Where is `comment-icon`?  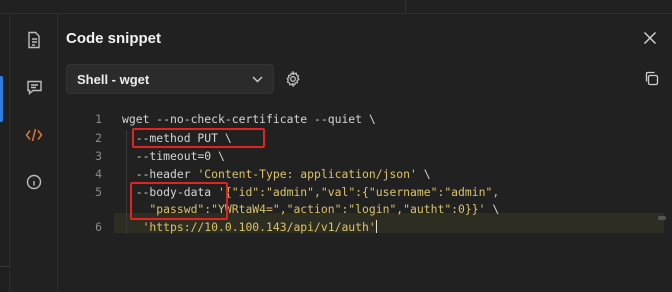 comment-icon is located at coordinates (34, 87).